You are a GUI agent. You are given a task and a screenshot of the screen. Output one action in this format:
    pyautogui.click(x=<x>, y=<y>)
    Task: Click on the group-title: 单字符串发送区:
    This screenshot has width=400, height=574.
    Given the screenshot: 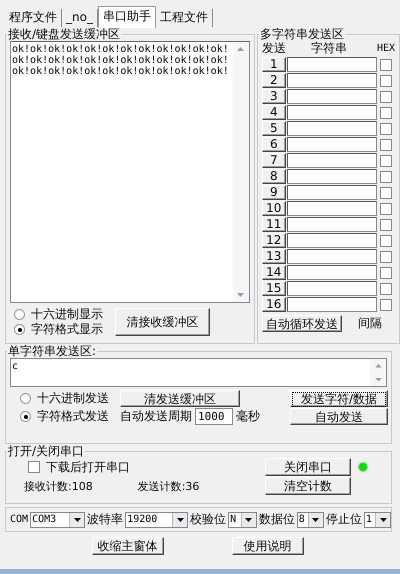 What is the action you would take?
    pyautogui.click(x=52, y=351)
    